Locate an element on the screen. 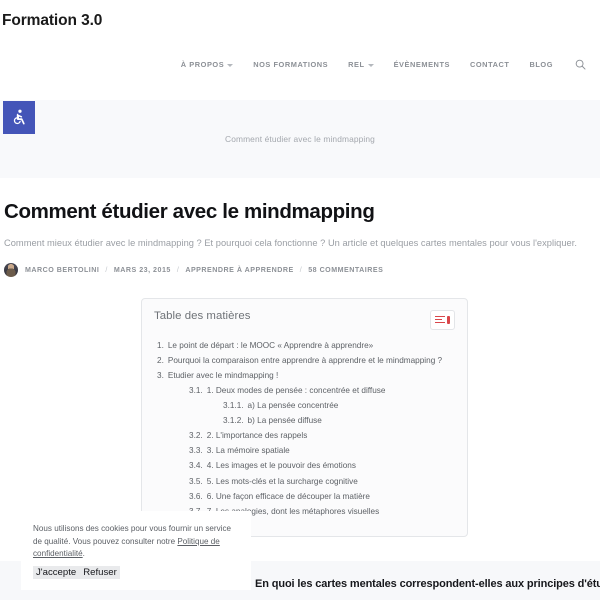  breadcrumb: Comment étudier avec le mindmapping is located at coordinates (300, 139).